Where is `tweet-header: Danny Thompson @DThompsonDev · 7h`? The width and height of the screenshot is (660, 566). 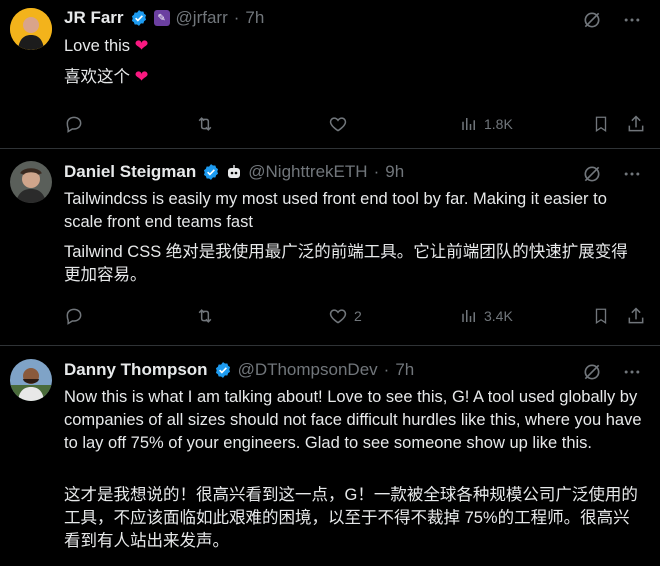
tweet-header: Danny Thompson @DThompsonDev · 7h is located at coordinates (239, 370).